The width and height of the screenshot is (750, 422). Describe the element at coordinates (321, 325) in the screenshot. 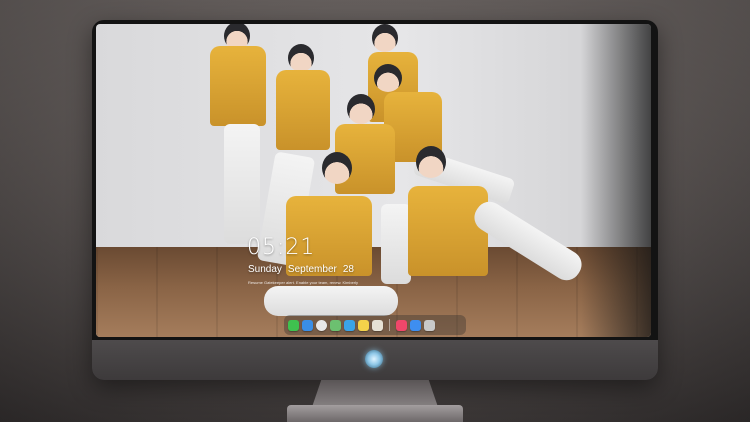

I see `safari-icon` at that location.